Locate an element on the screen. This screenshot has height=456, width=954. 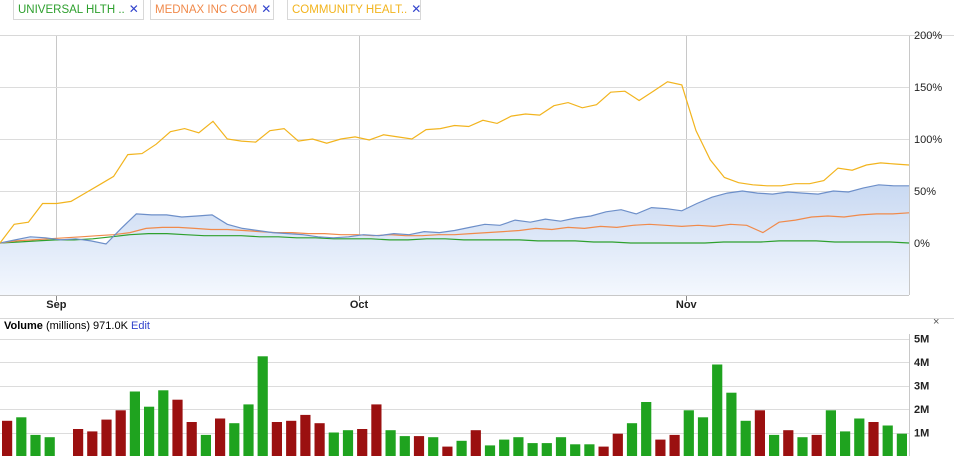
legend-item-mednax: MEDNAX INC COM ✕ is located at coordinates (212, 10).